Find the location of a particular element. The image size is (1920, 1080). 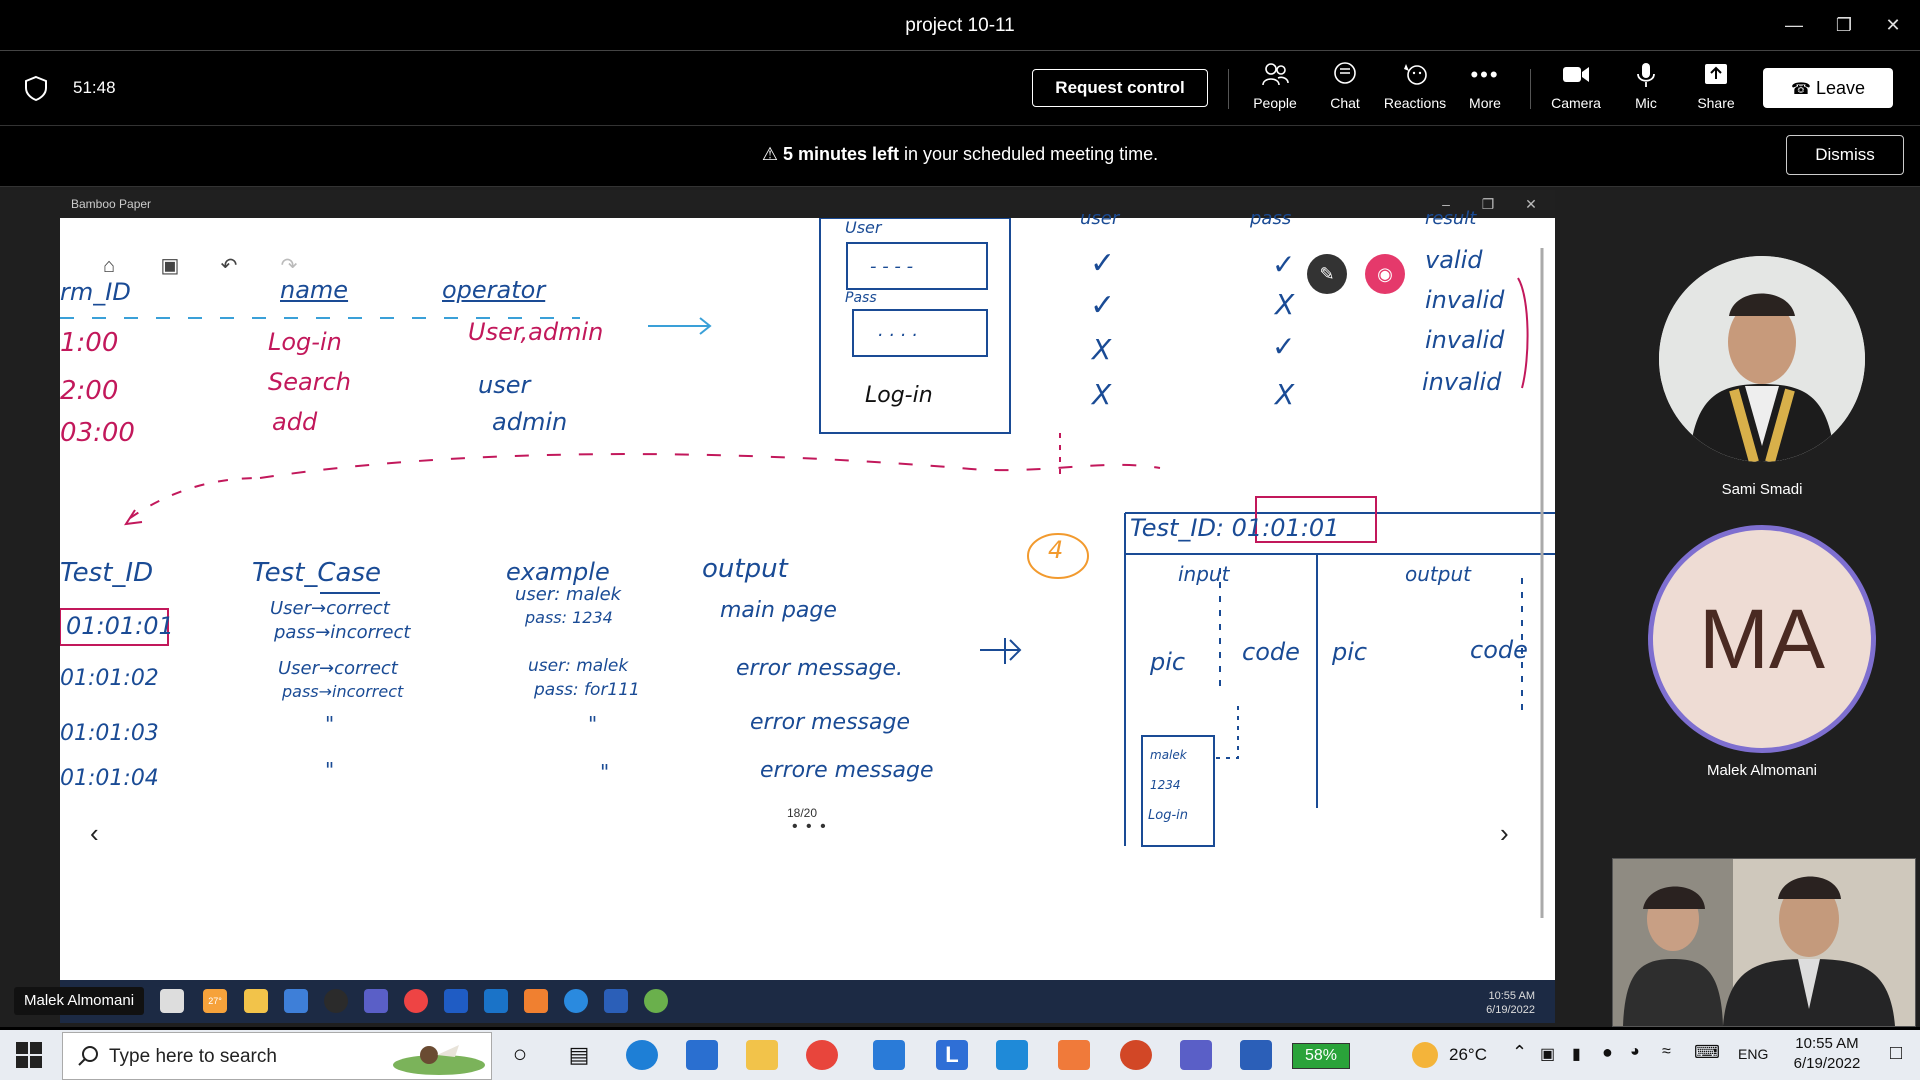

sketch-login-button: Log-in is located at coordinates (899, 395).